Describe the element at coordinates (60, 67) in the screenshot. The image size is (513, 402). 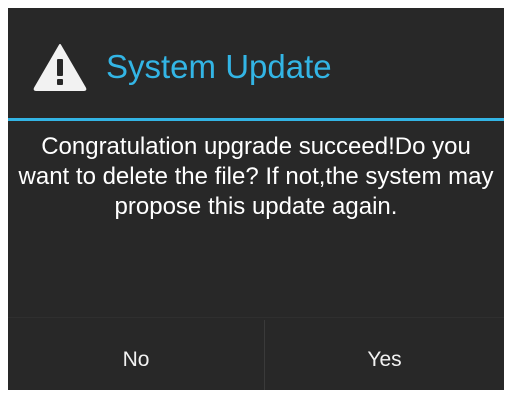
I see `warning-triangle-icon` at that location.